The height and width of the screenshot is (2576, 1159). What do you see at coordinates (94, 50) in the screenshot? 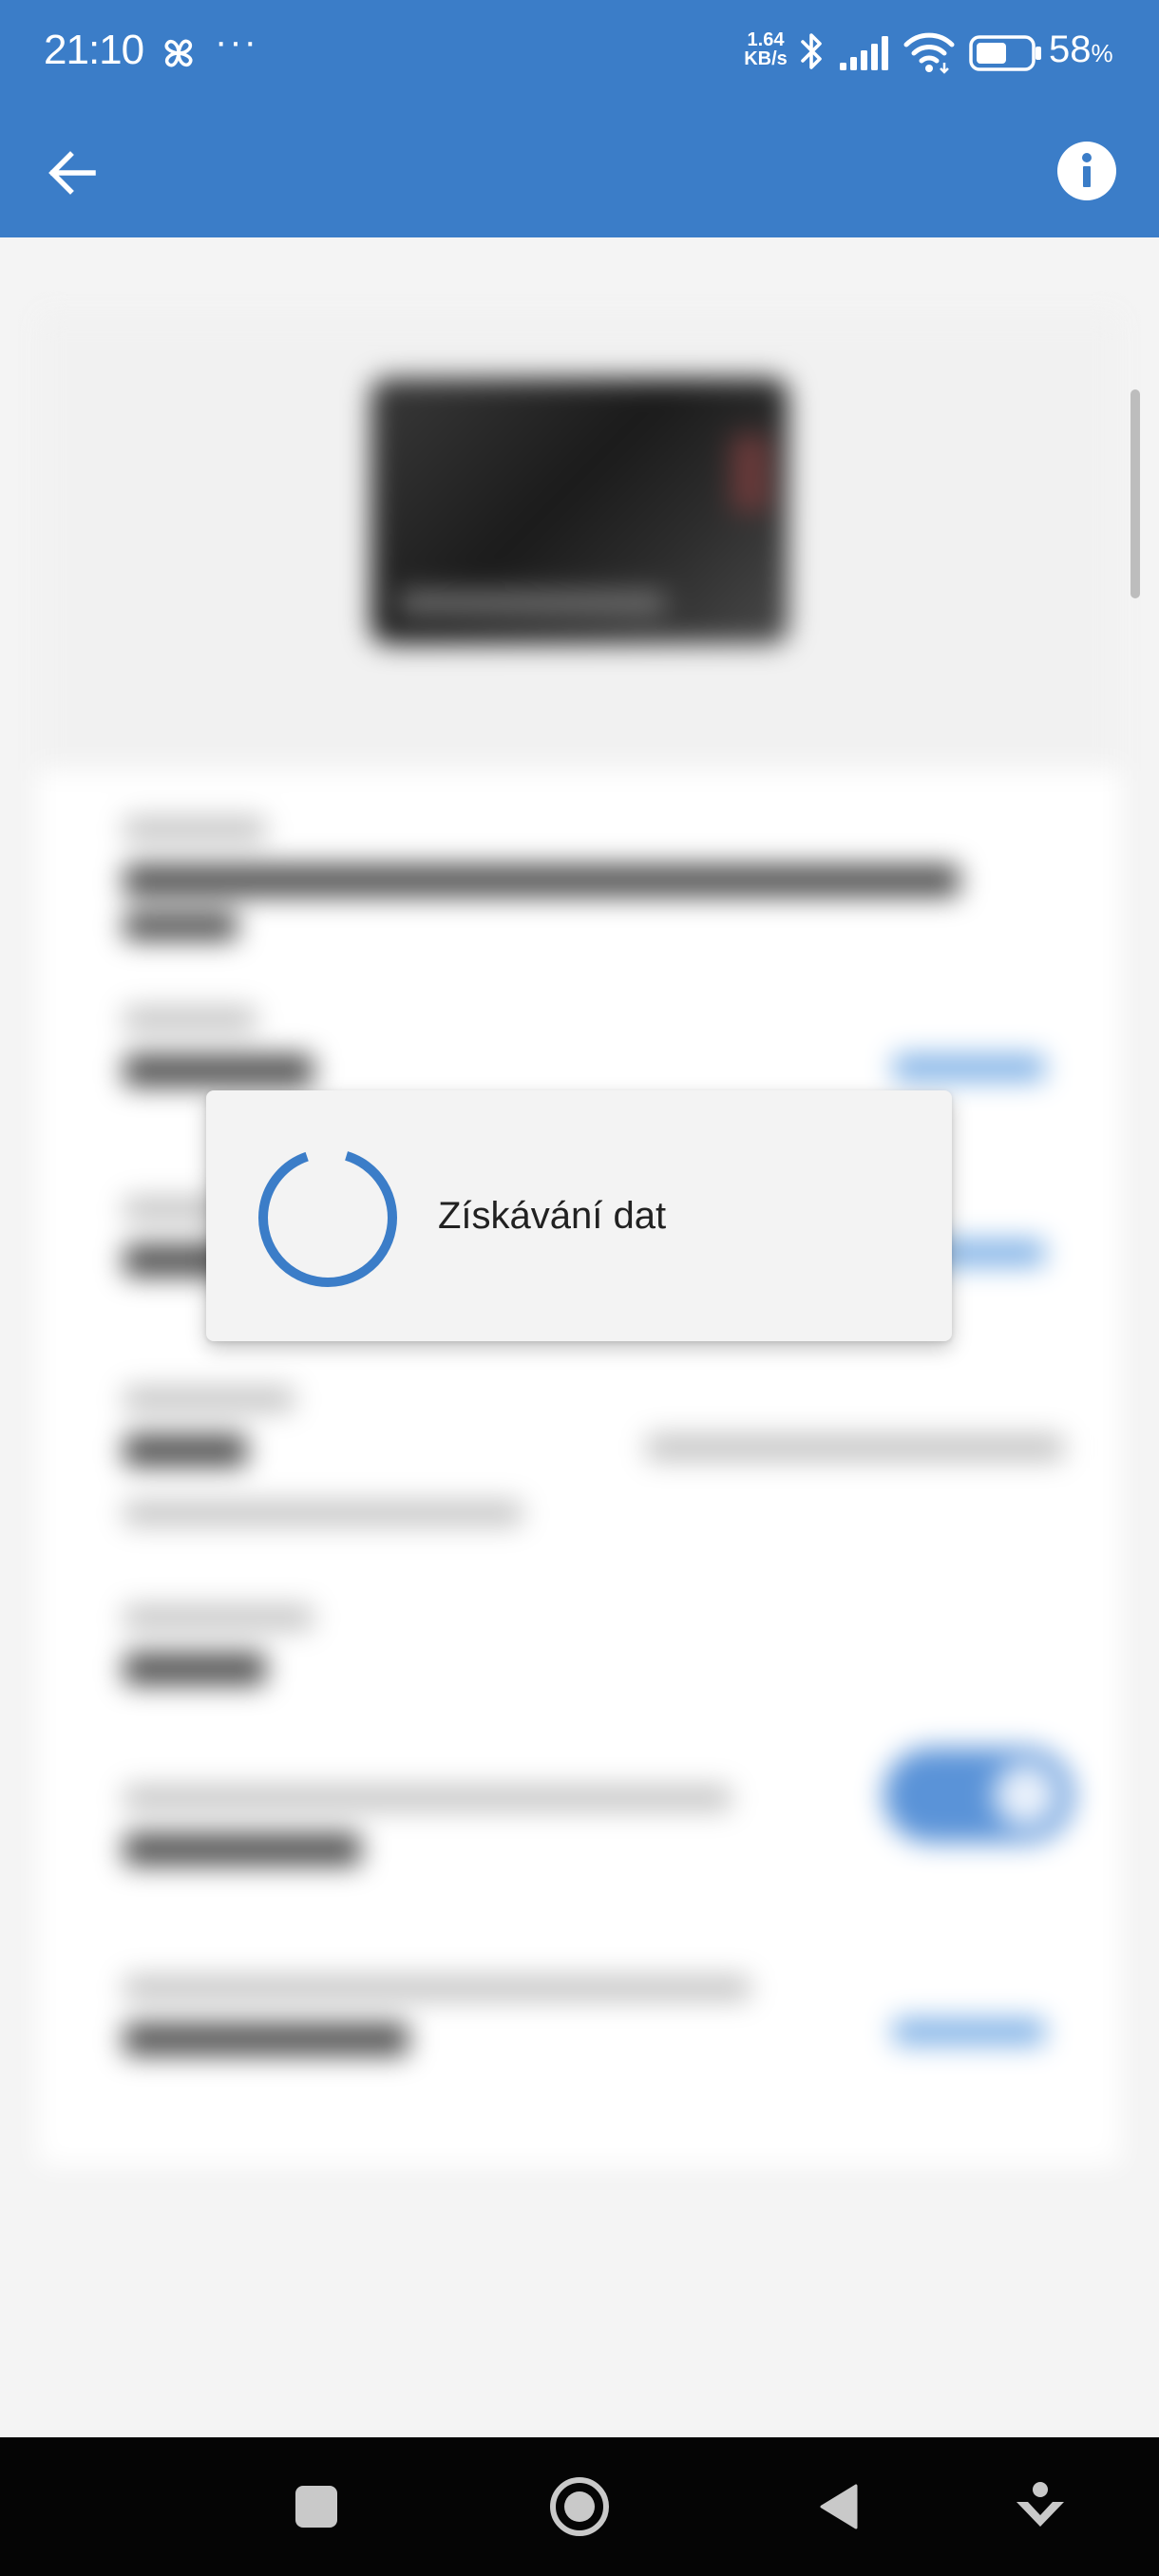
I see `status-time: 21:10` at bounding box center [94, 50].